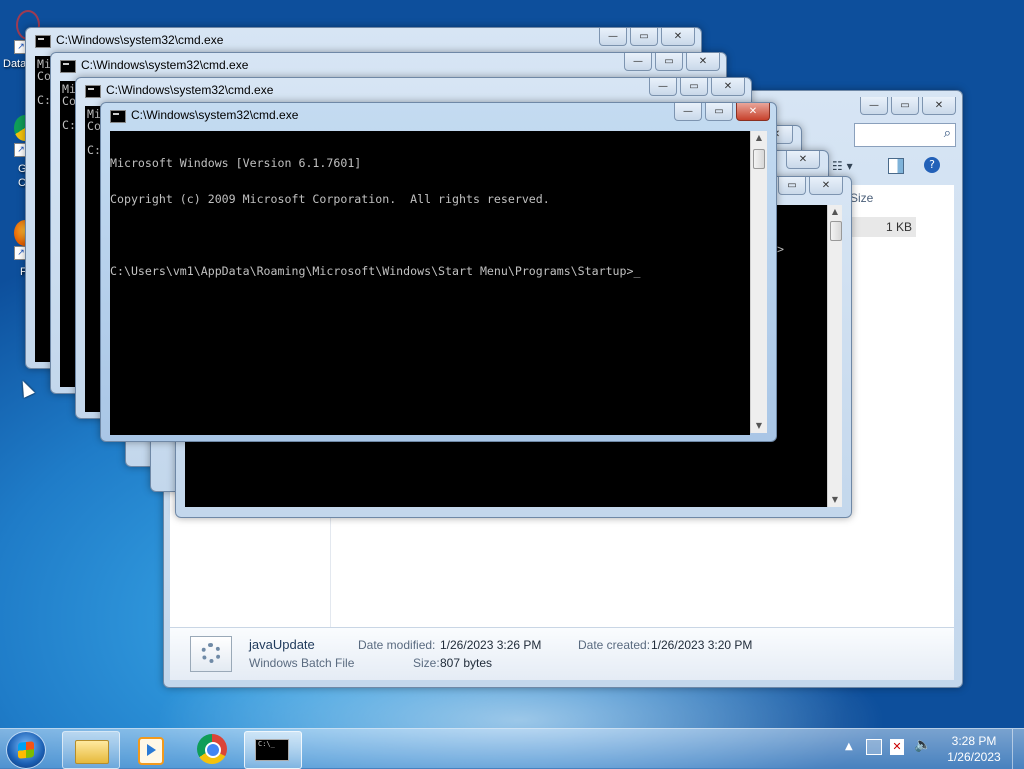 This screenshot has width=1024, height=769. I want to click on media-player-icon, so click(151, 751).